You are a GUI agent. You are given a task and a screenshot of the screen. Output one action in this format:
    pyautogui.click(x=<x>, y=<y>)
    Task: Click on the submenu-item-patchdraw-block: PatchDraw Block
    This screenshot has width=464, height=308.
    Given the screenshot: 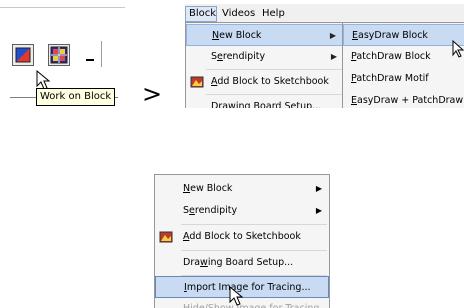 What is the action you would take?
    pyautogui.click(x=403, y=57)
    